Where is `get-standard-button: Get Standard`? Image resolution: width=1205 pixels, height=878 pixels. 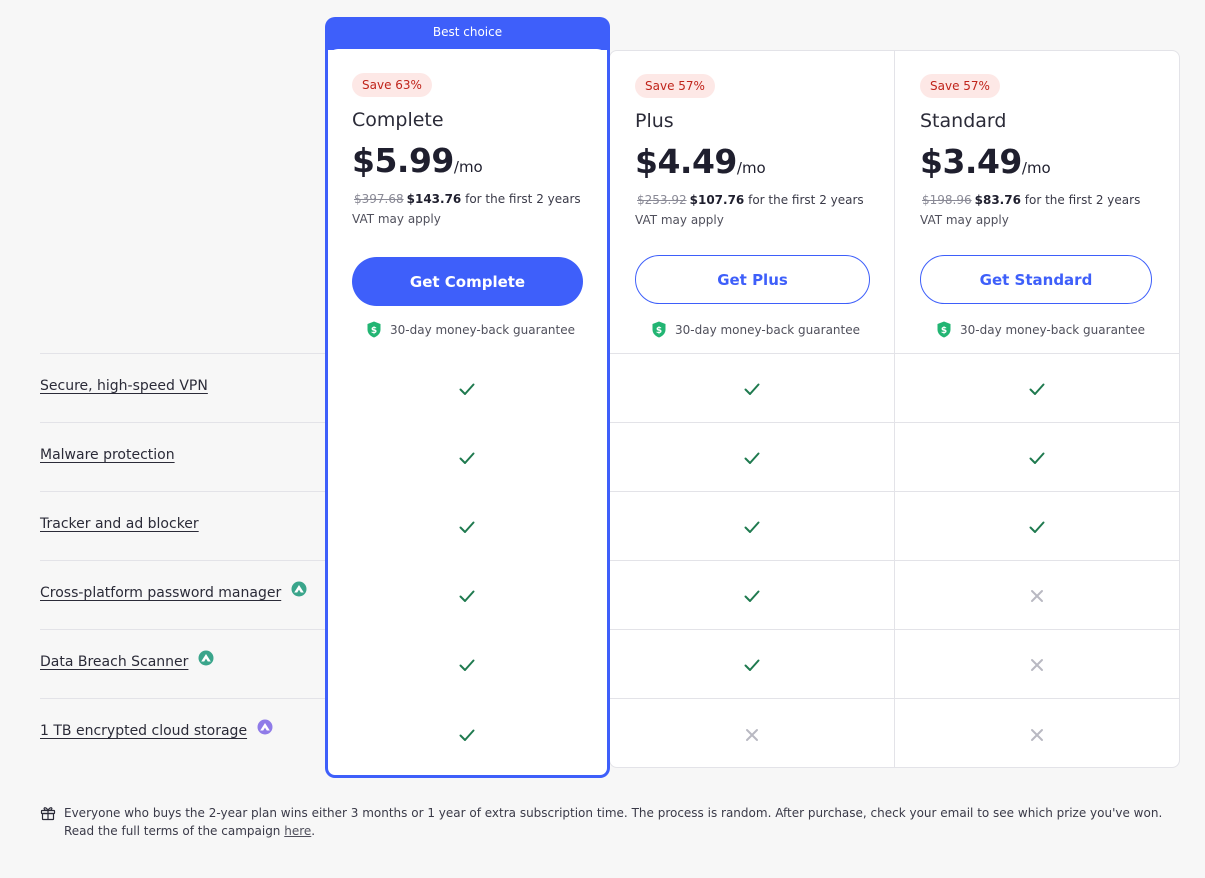
get-standard-button: Get Standard is located at coordinates (1036, 279).